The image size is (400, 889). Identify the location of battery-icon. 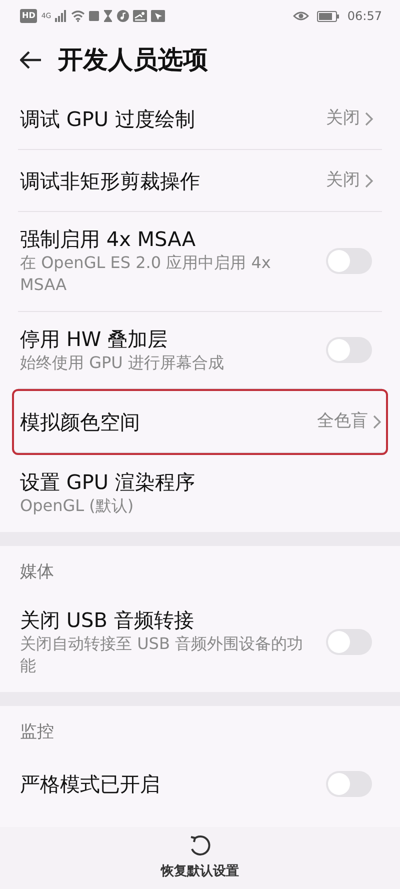
(328, 16).